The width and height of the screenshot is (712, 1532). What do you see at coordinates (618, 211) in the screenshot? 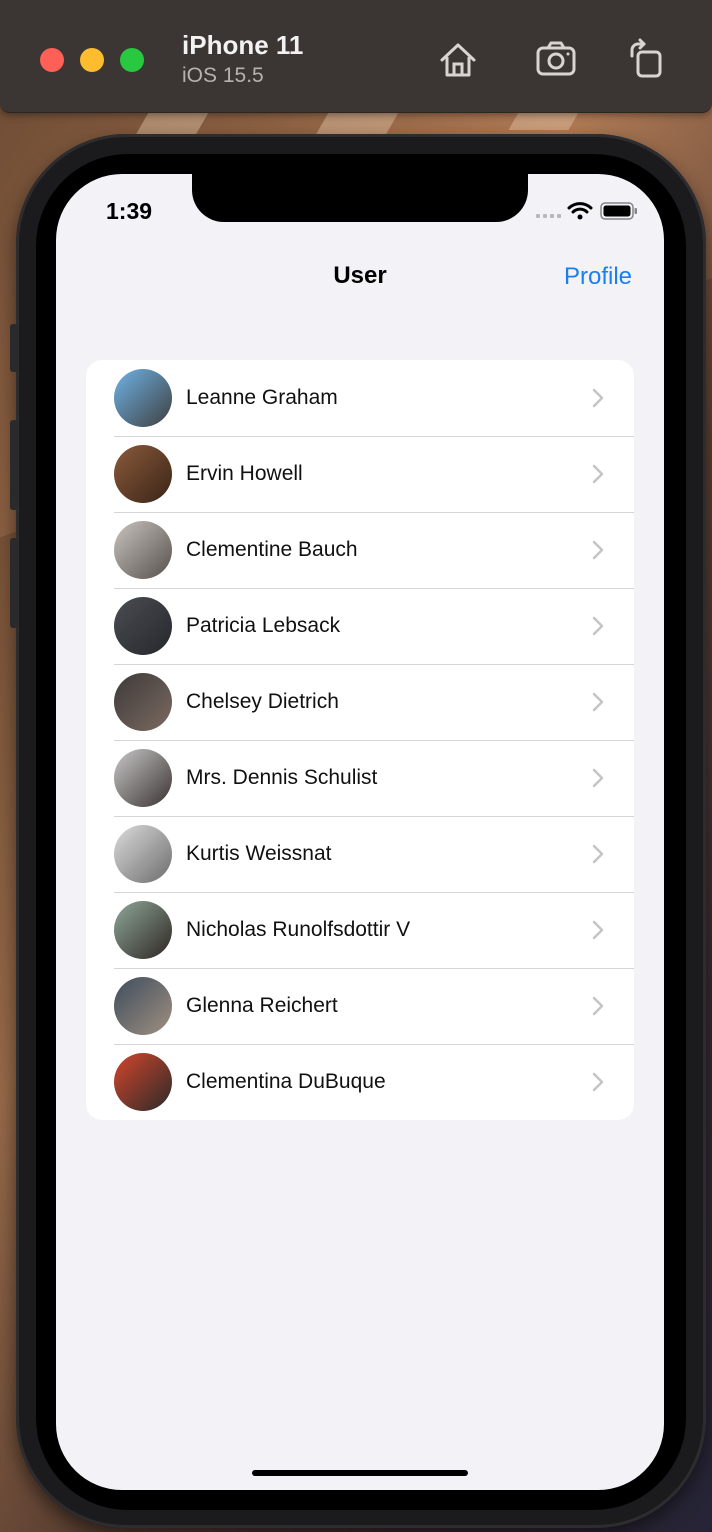
I see `battery-icon` at bounding box center [618, 211].